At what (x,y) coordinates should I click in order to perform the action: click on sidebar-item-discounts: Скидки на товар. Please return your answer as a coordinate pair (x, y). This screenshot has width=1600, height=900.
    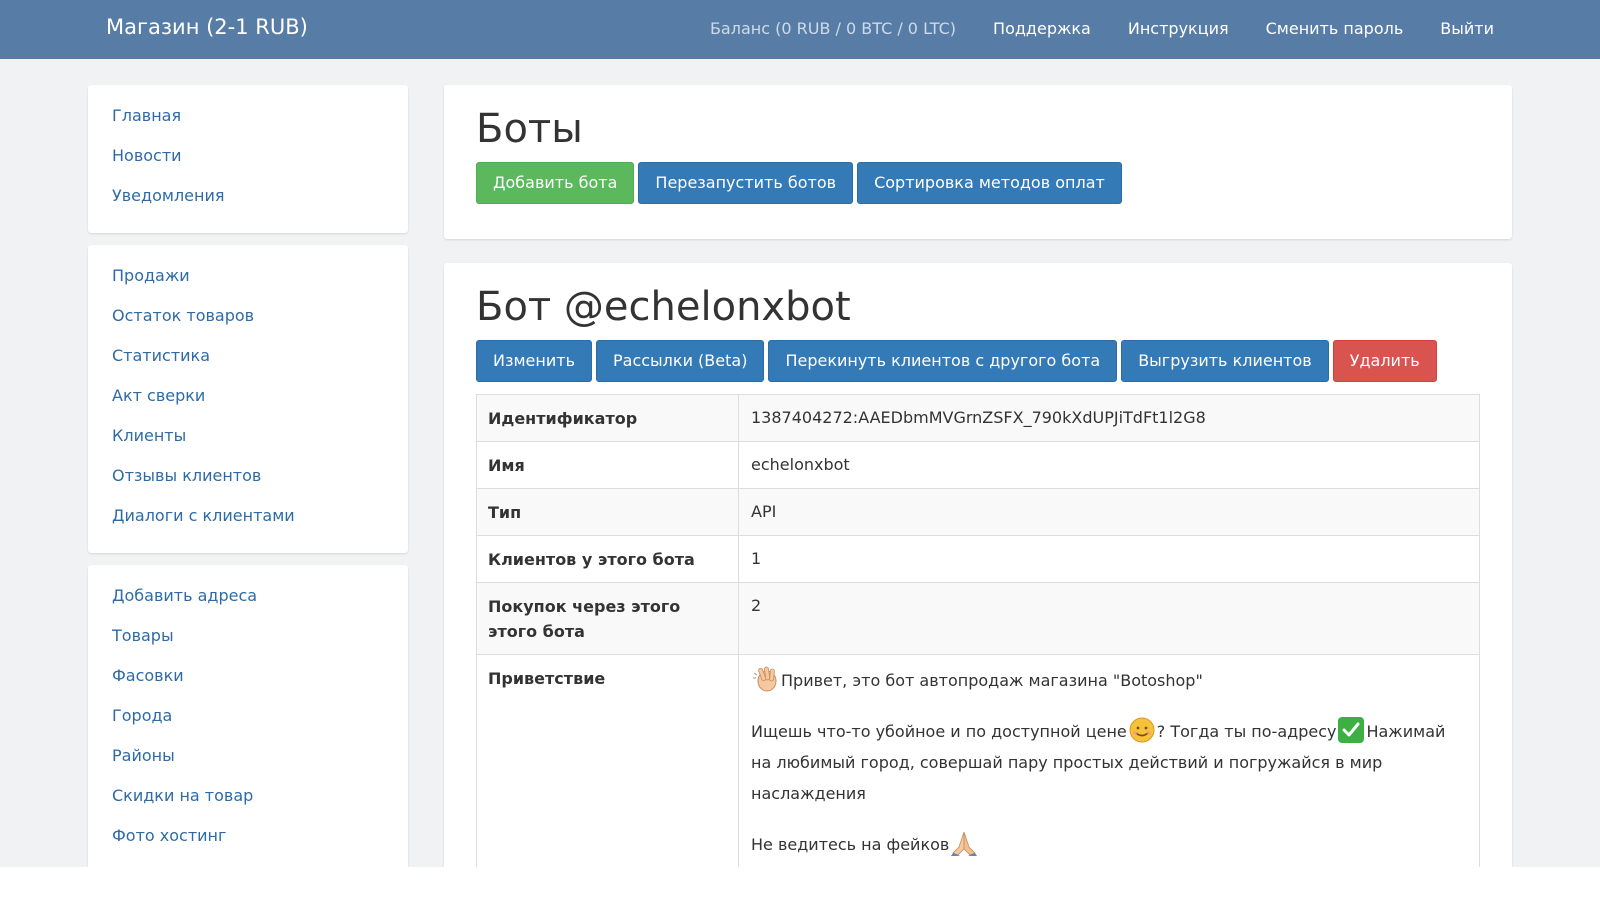
    Looking at the image, I should click on (248, 805).